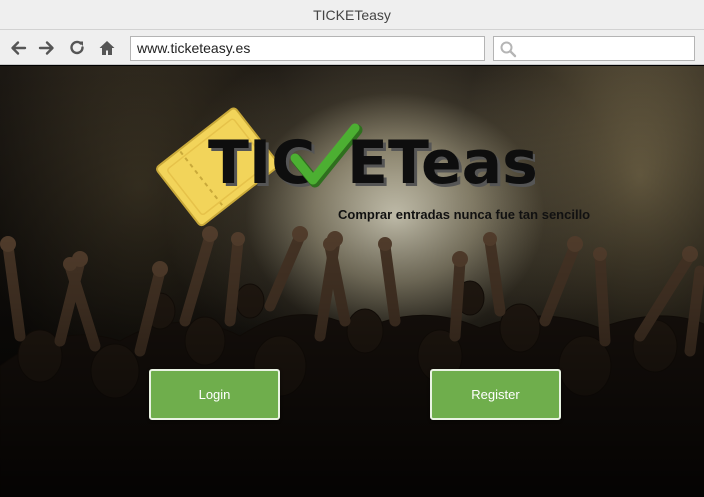 This screenshot has width=704, height=497. What do you see at coordinates (594, 48) in the screenshot?
I see `search-input` at bounding box center [594, 48].